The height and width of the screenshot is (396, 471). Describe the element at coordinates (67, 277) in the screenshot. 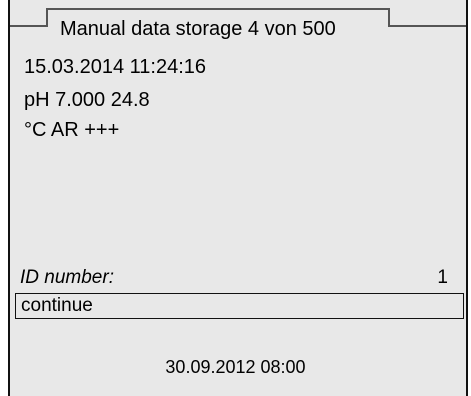

I see `id-number-label: ID number:` at that location.